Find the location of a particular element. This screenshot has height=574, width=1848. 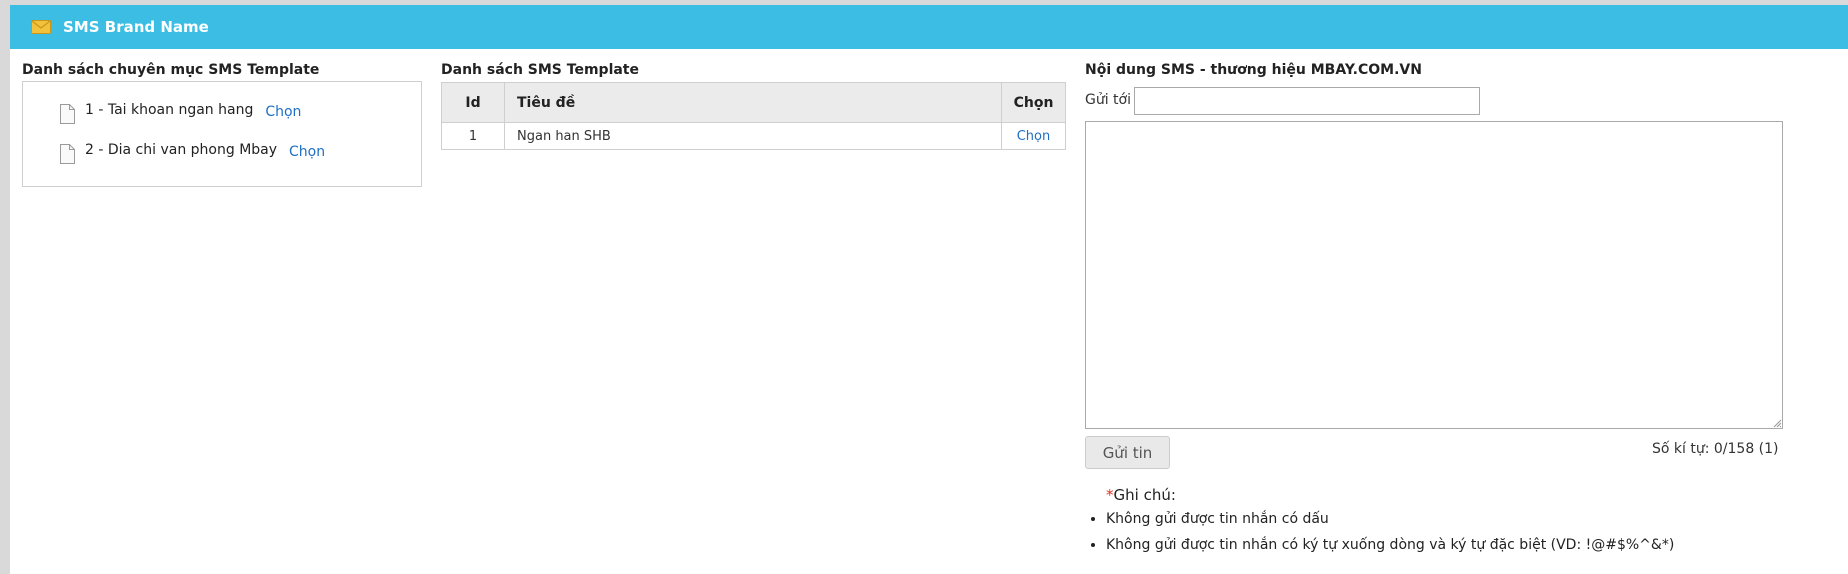

app-header: SMS Brand Name is located at coordinates (929, 27).